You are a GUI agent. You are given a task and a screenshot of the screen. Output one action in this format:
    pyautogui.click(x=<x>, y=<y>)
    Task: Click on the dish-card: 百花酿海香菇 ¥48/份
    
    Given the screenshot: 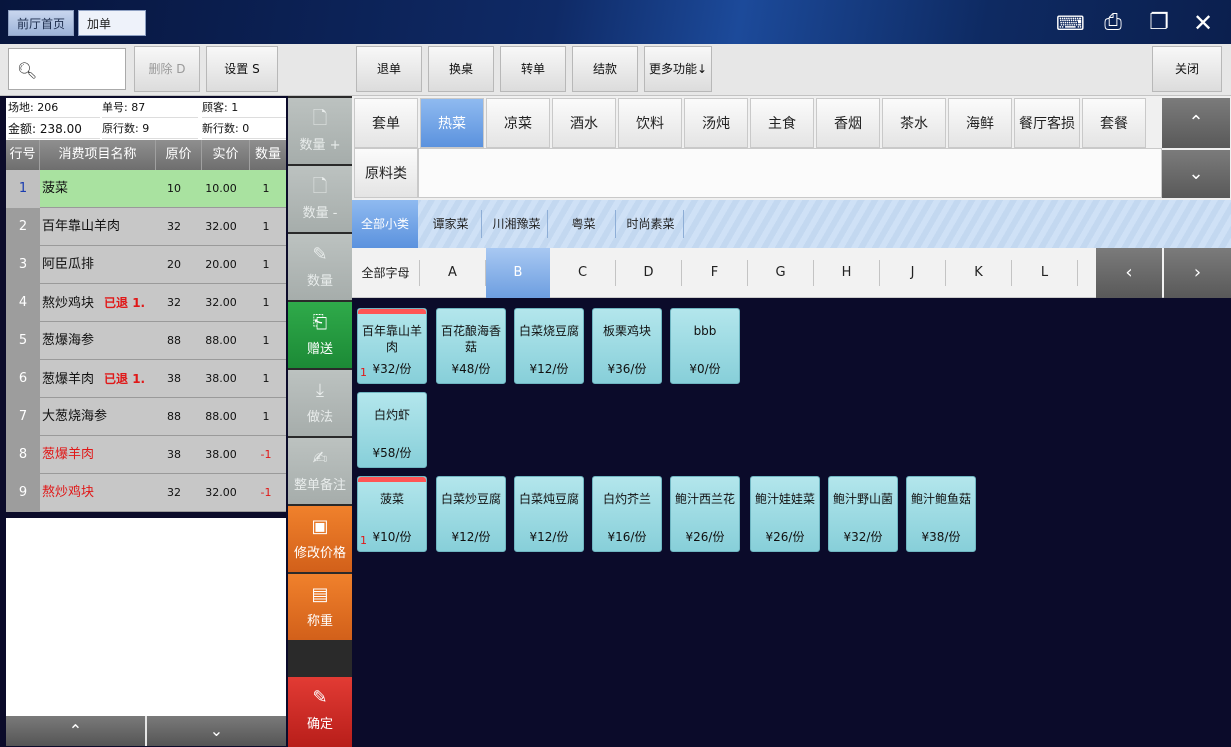 What is the action you would take?
    pyautogui.click(x=471, y=346)
    